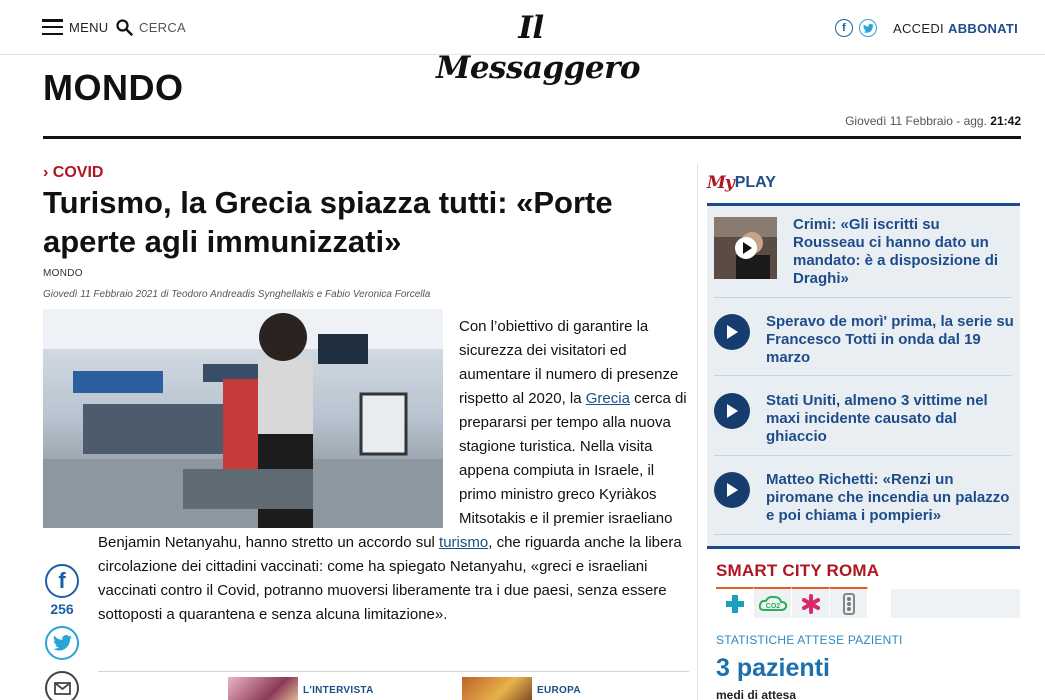  I want to click on myplay-header: My PLAY, so click(741, 183).